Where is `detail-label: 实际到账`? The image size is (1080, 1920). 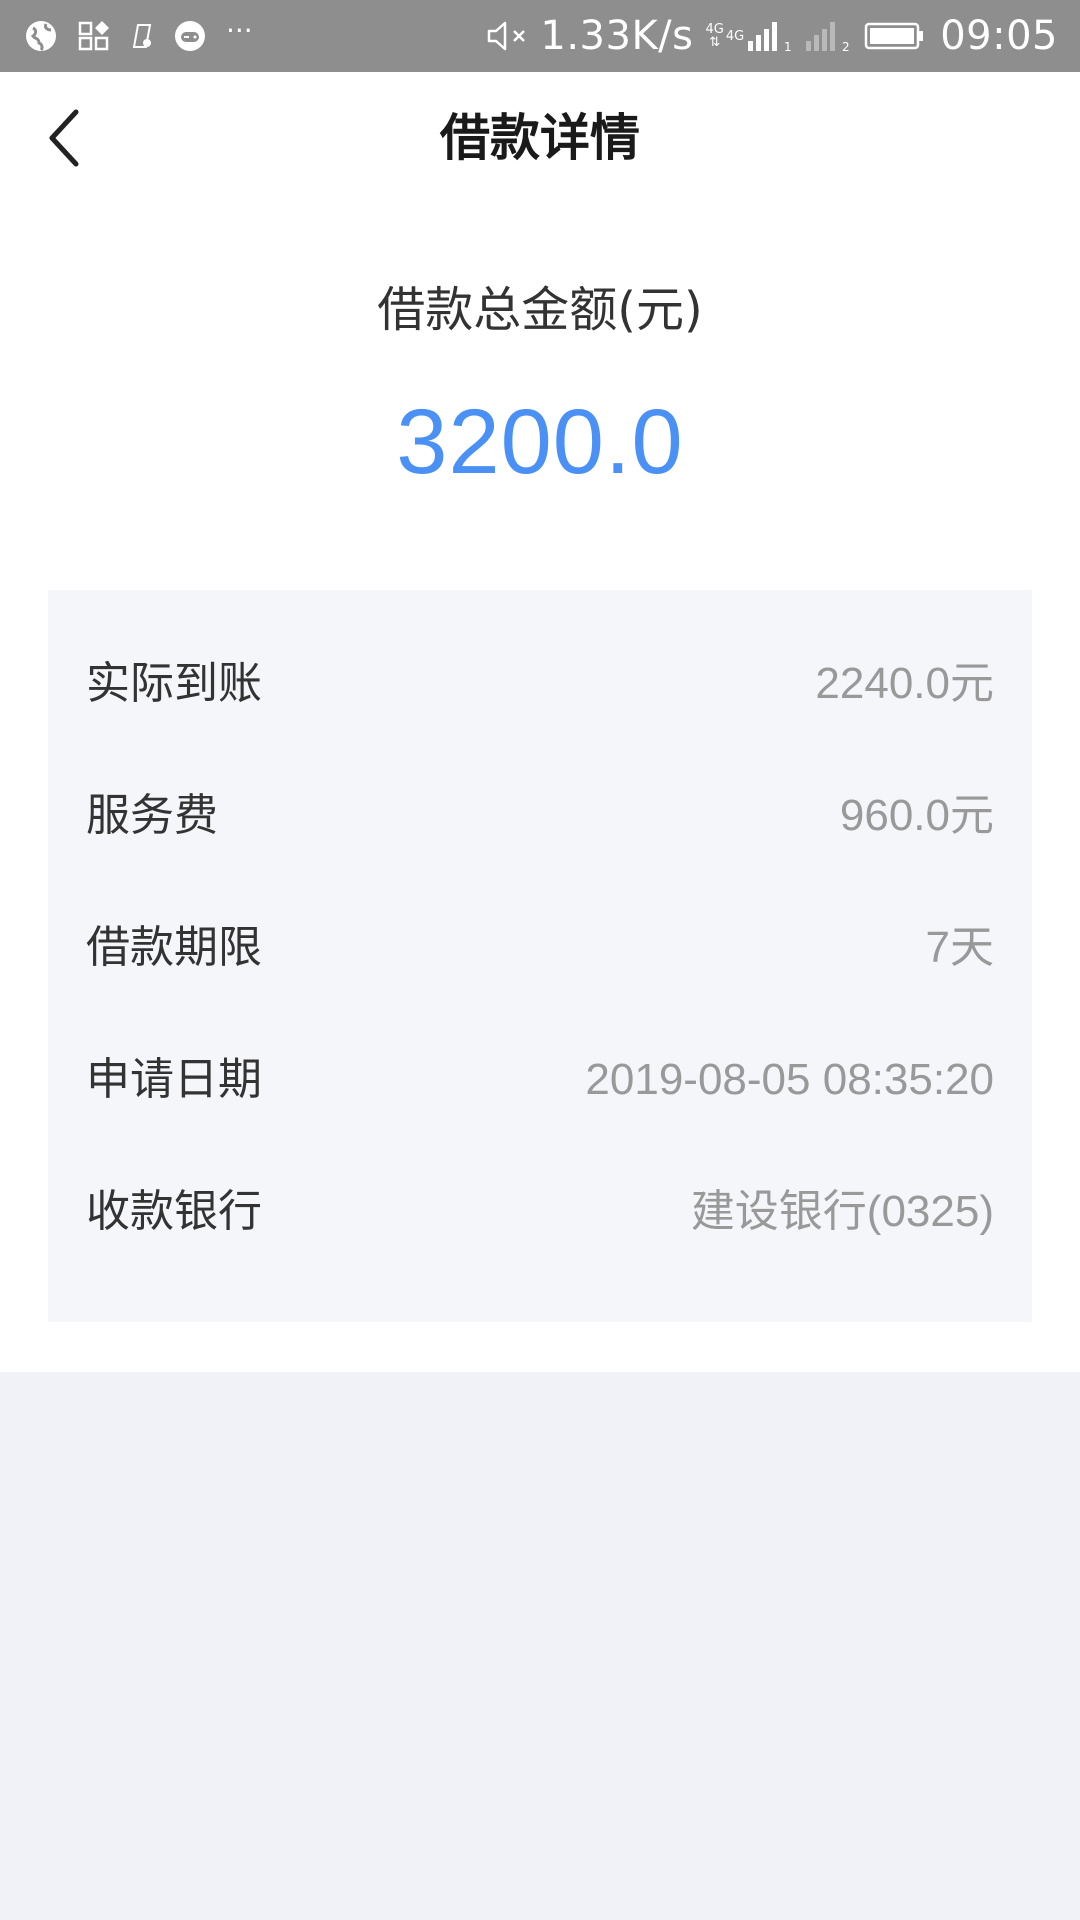
detail-label: 实际到账 is located at coordinates (174, 683).